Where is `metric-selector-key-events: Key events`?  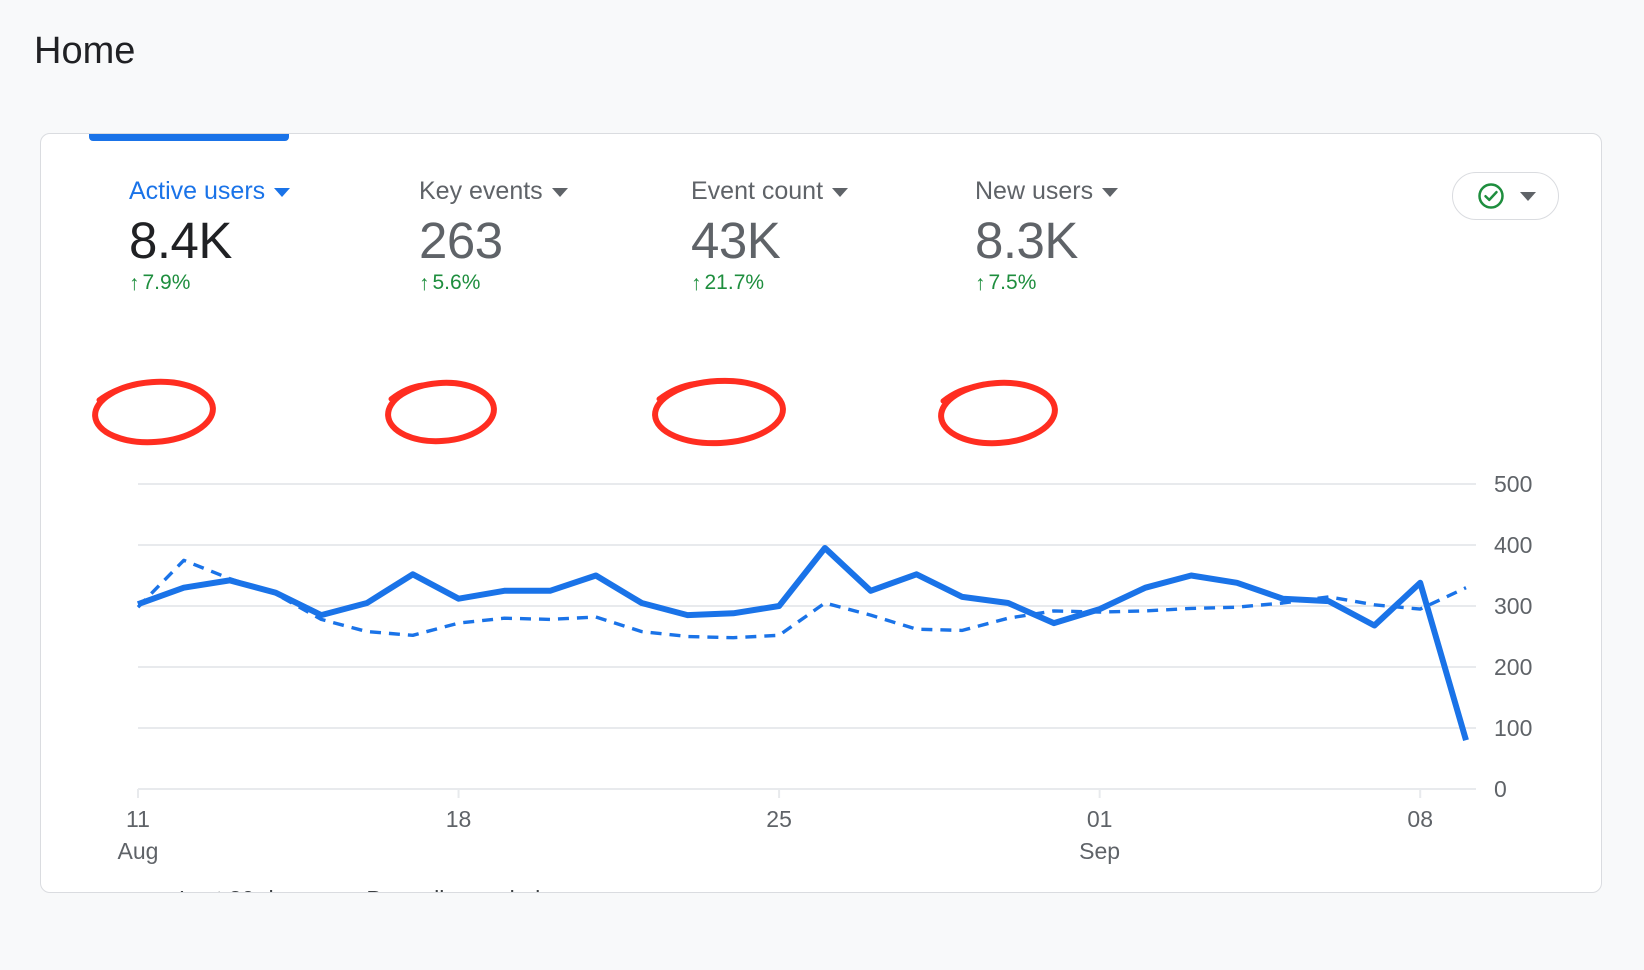 metric-selector-key-events: Key events is located at coordinates (551, 191).